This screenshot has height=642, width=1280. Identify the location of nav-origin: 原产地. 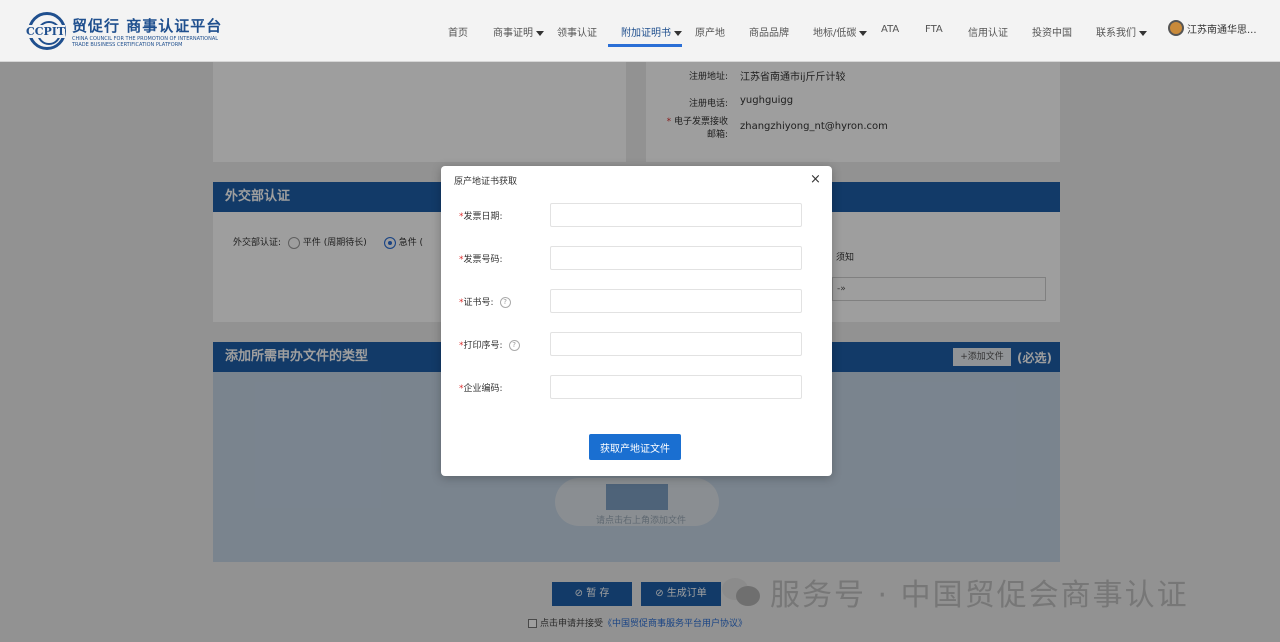
(710, 31).